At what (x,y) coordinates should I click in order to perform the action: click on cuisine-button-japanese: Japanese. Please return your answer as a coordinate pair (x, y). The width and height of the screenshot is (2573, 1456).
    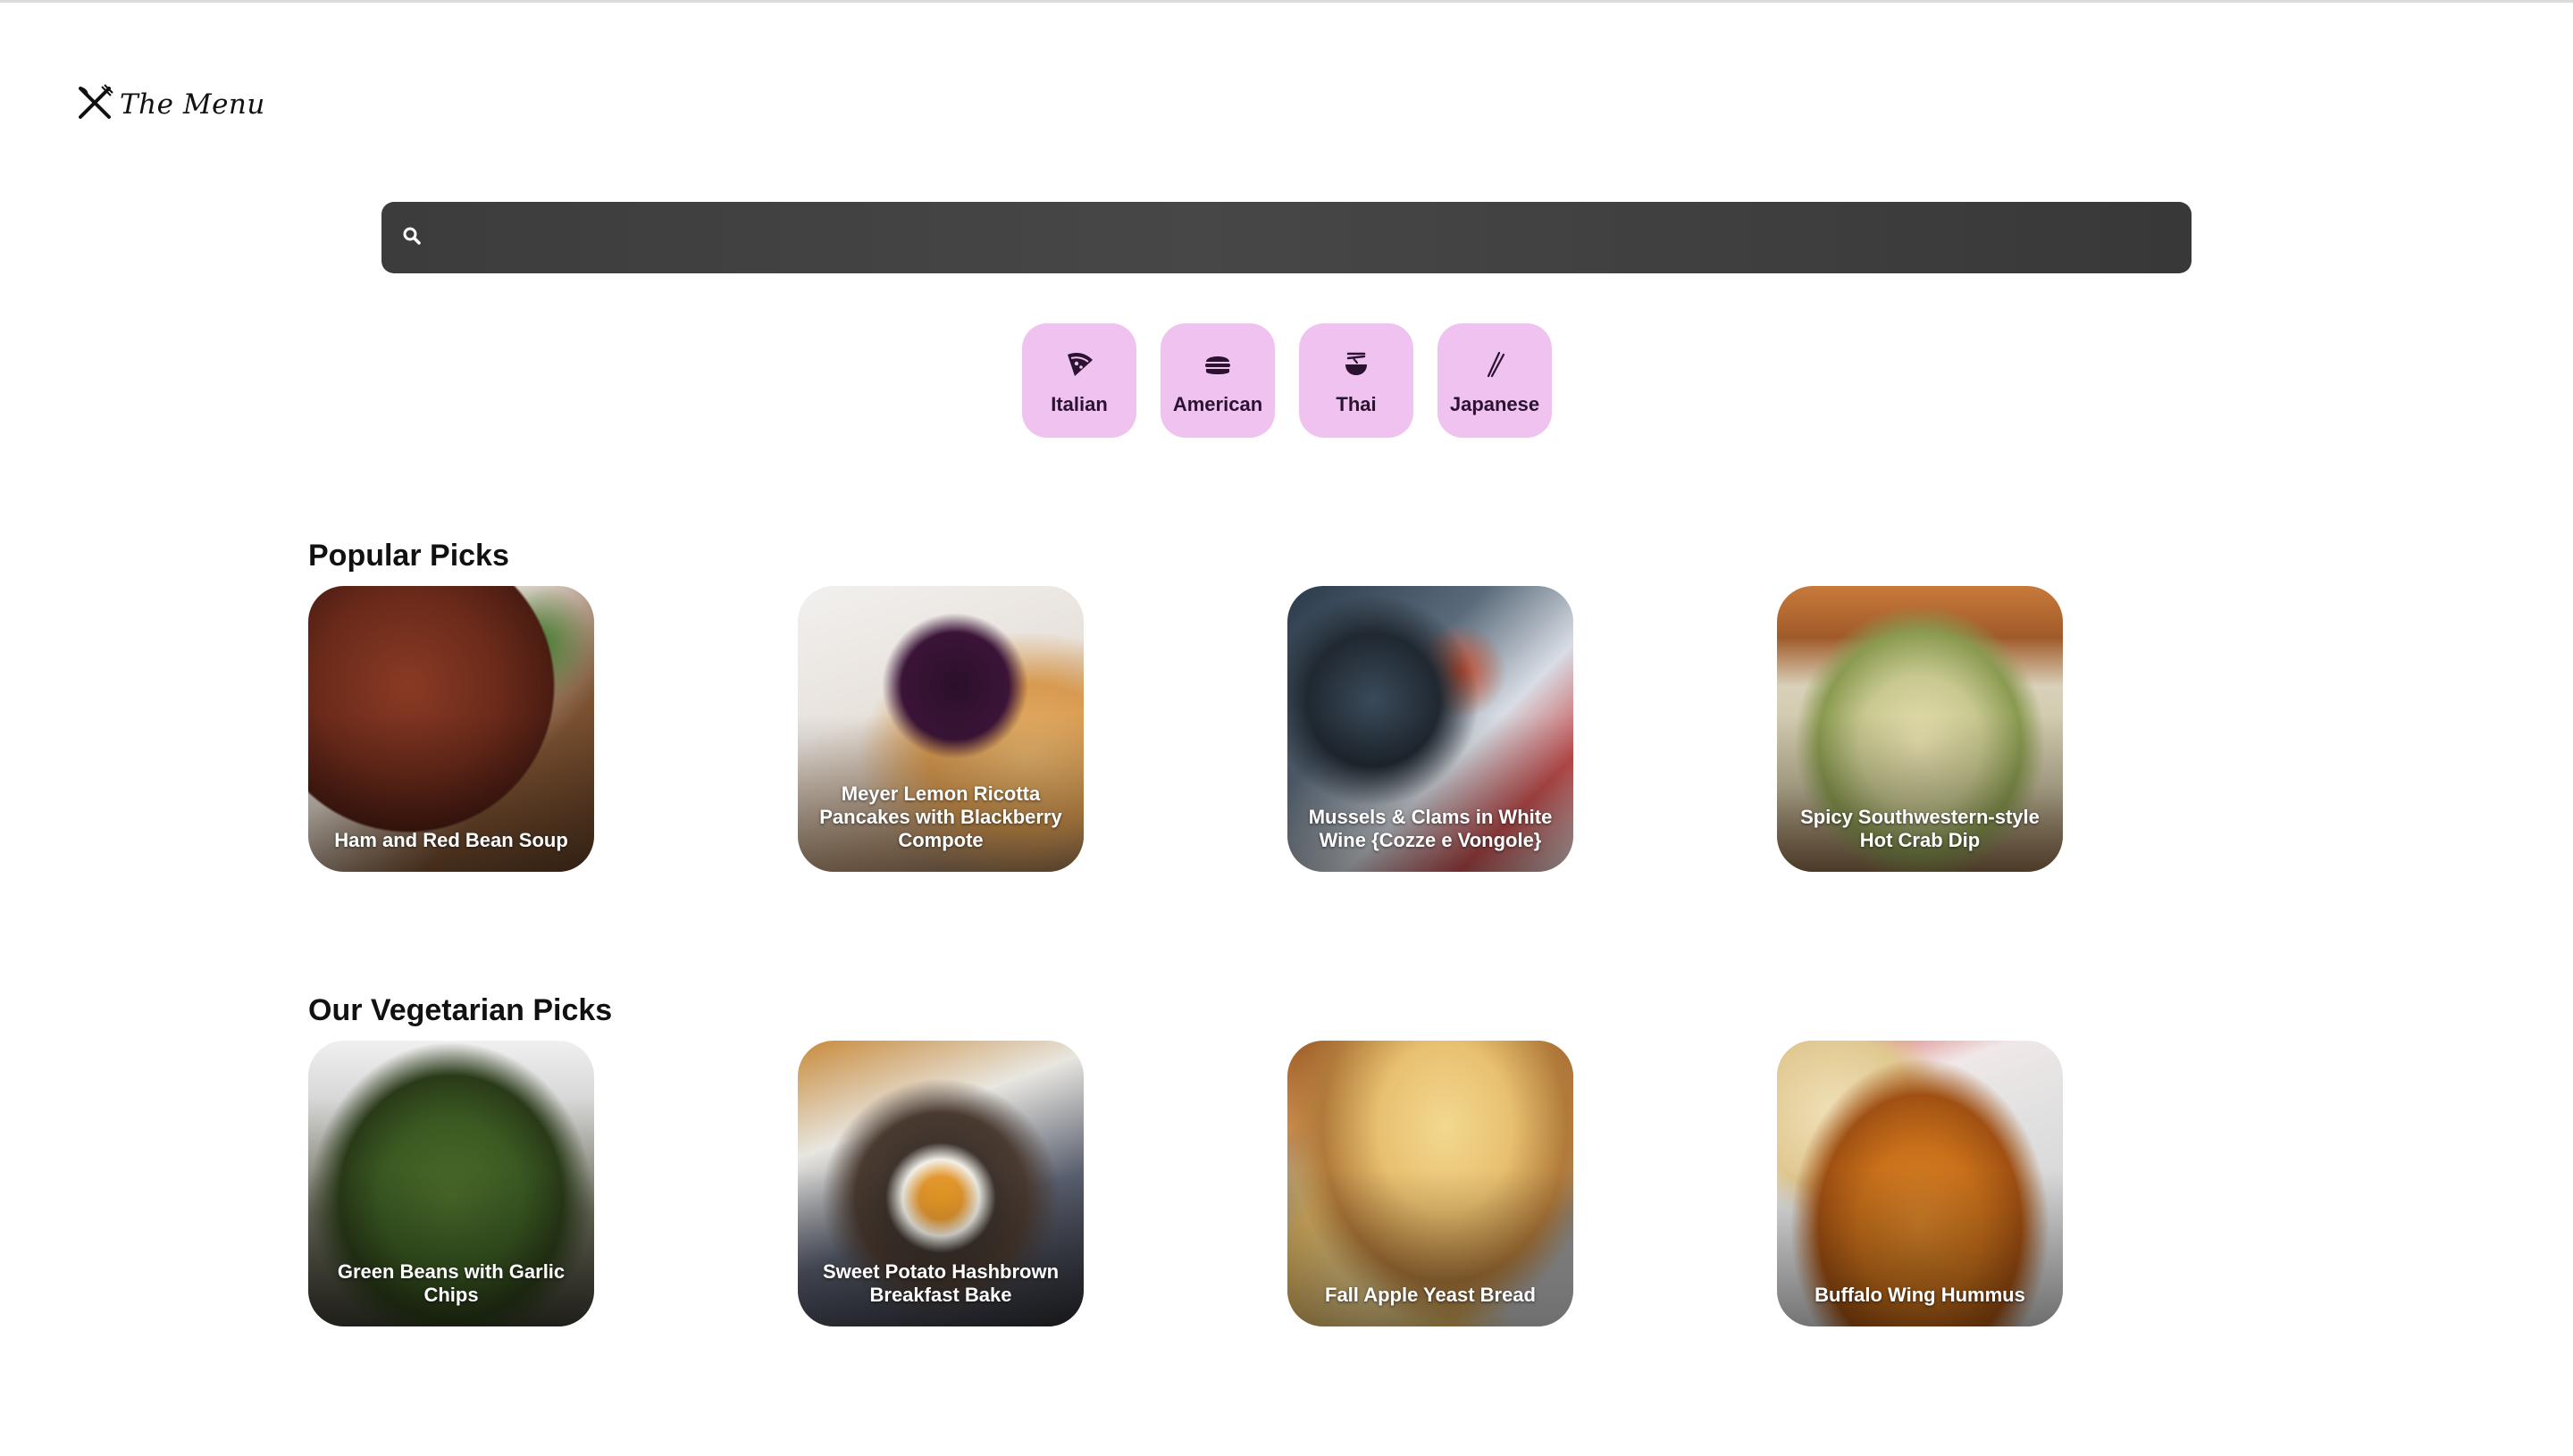
    Looking at the image, I should click on (1494, 380).